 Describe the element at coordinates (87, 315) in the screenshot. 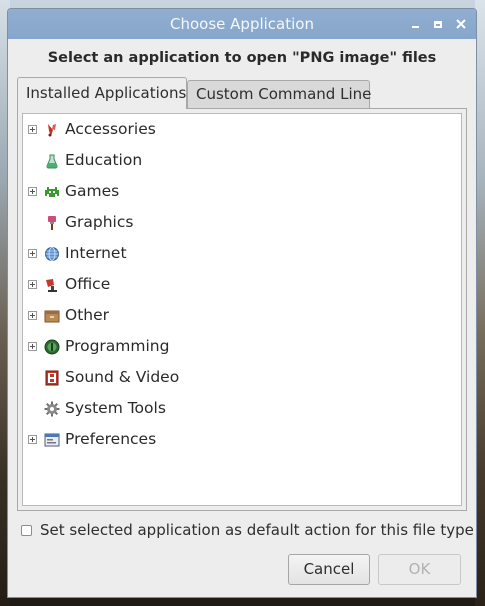

I see `tree-item-label: Other` at that location.